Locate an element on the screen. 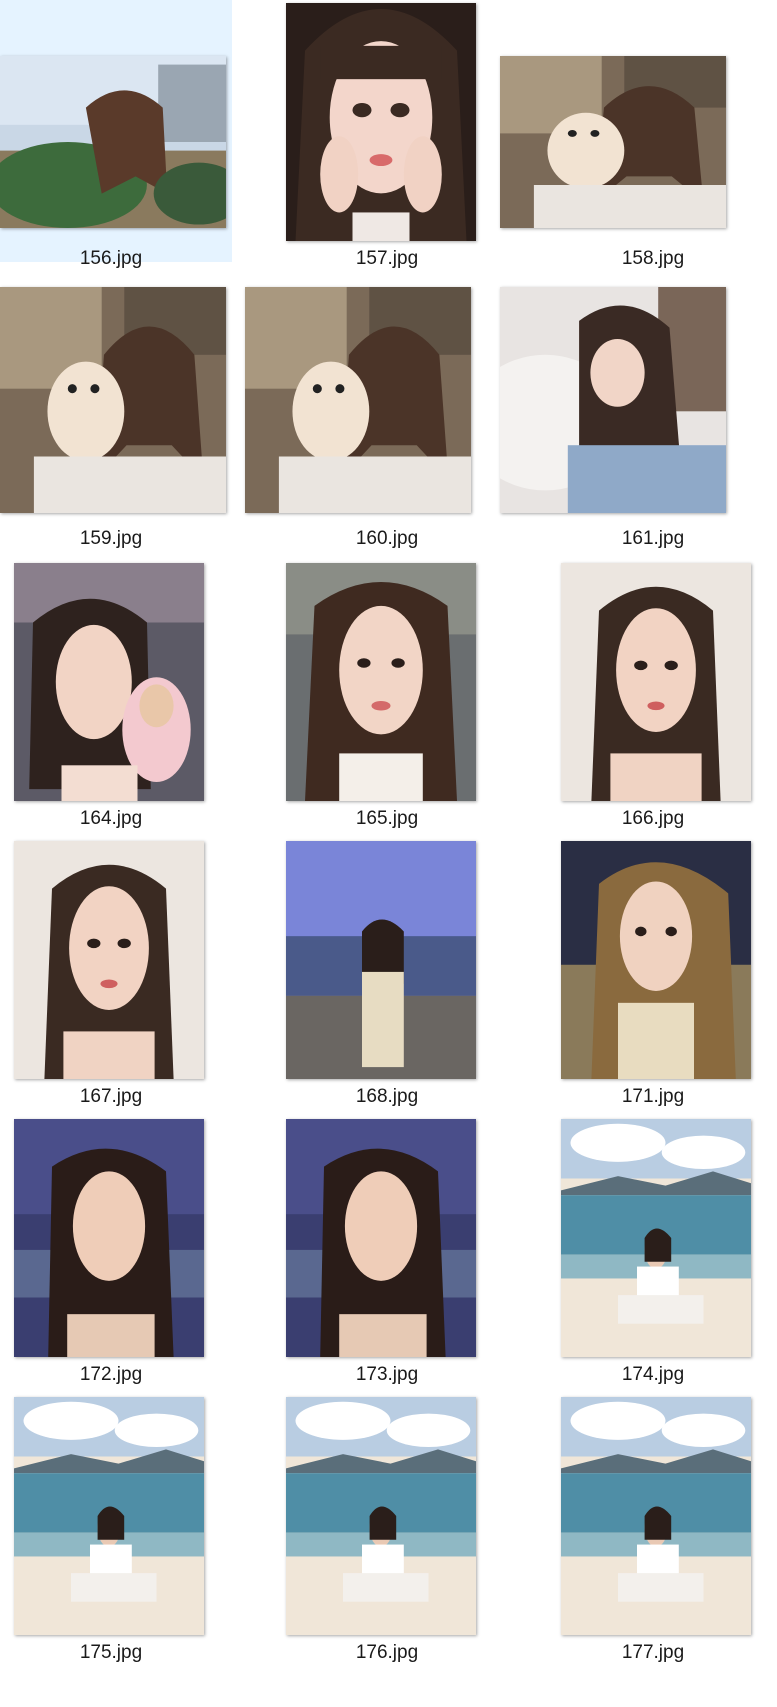 Image resolution: width=777 pixels, height=1707 pixels. file-item: 173.jpg is located at coordinates (387, 1254).